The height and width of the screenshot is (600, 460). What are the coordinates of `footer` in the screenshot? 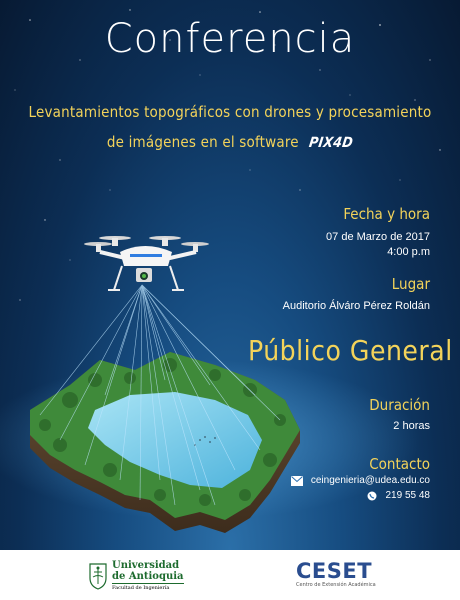 It's located at (230, 575).